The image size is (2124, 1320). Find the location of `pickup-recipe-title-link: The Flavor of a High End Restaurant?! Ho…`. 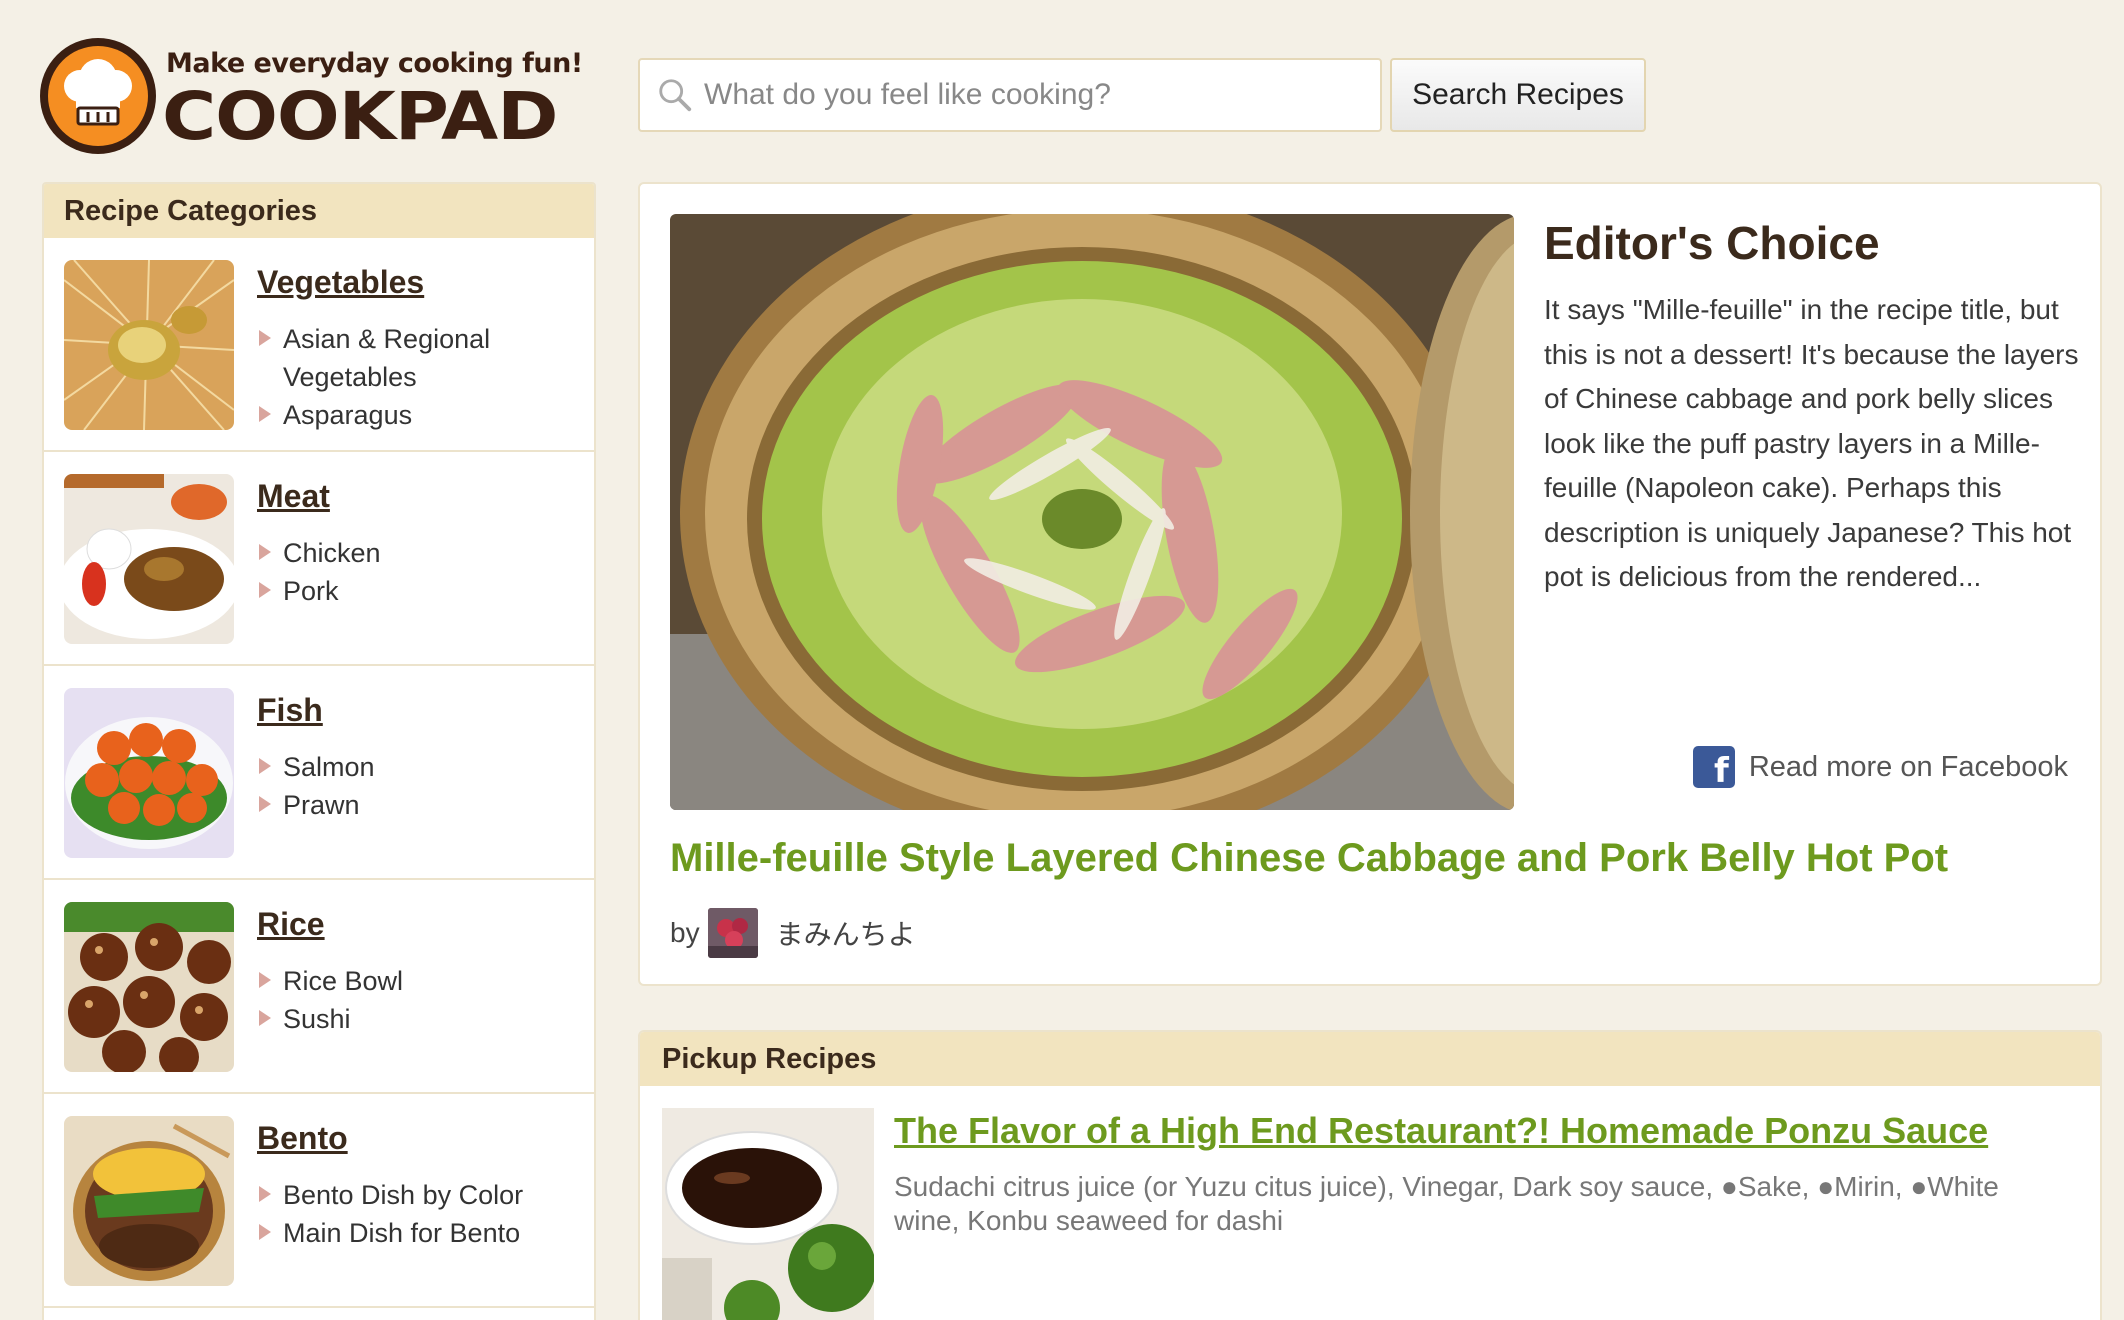

pickup-recipe-title-link: The Flavor of a High End Restaurant?! Ho… is located at coordinates (1441, 1131).